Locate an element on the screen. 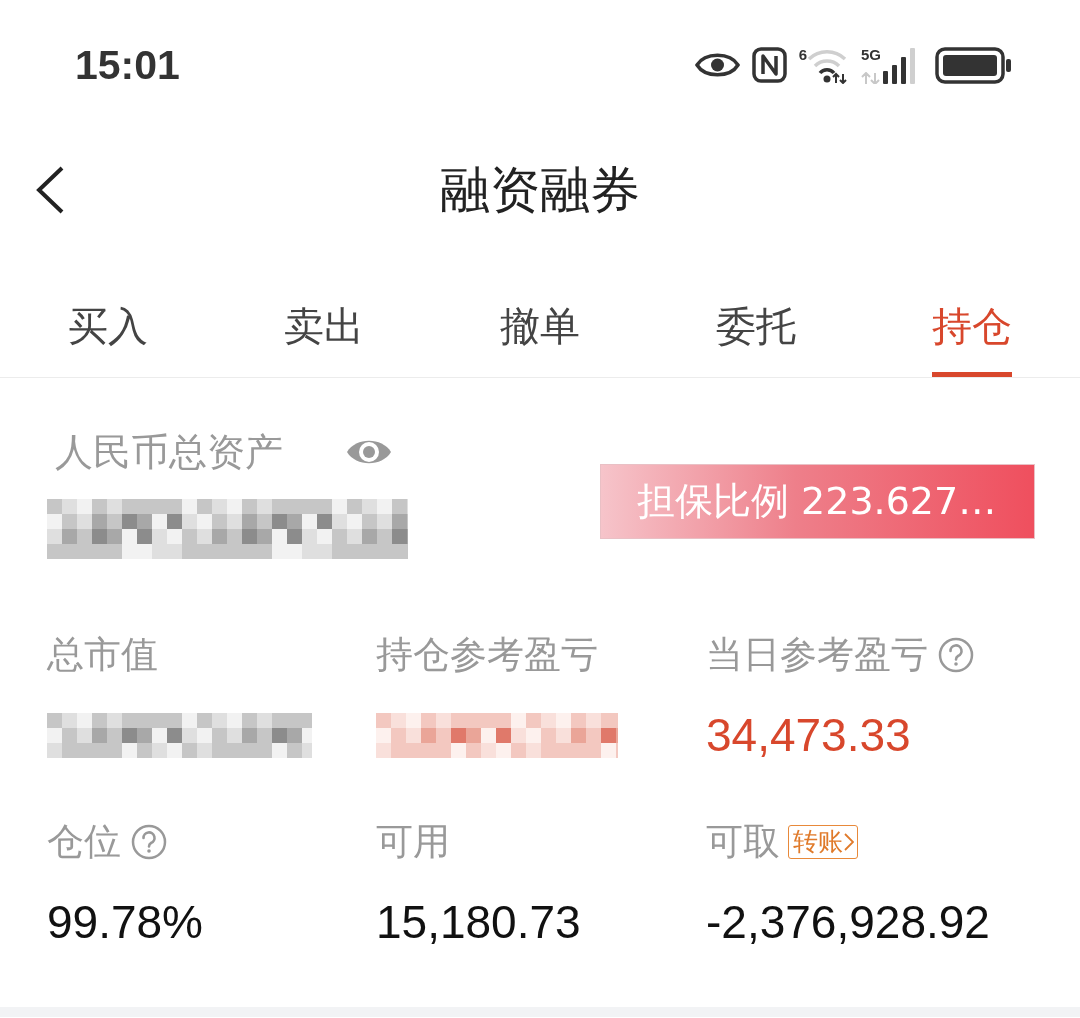 The height and width of the screenshot is (1018, 1080). stat-label: 总市值 is located at coordinates (102, 655).